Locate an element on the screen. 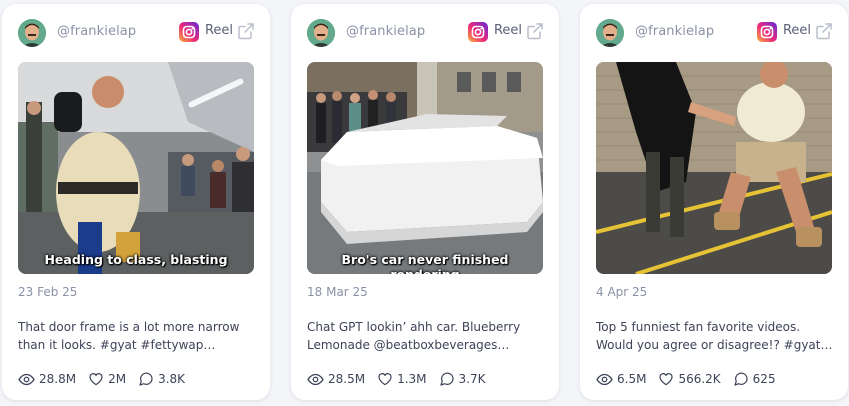 The width and height of the screenshot is (849, 406). views-stat: 6.5M is located at coordinates (621, 379).